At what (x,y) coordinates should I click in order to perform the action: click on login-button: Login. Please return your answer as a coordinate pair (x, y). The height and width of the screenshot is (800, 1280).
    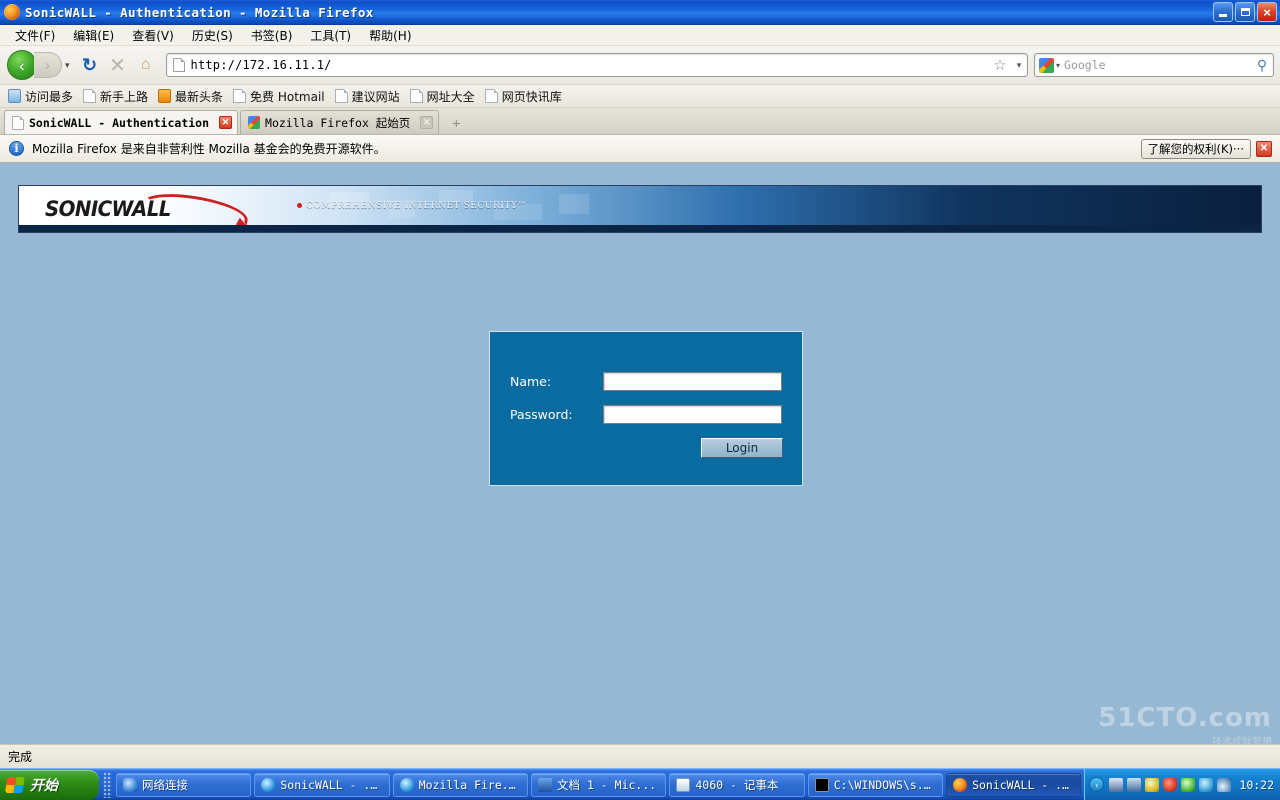
    Looking at the image, I should click on (742, 448).